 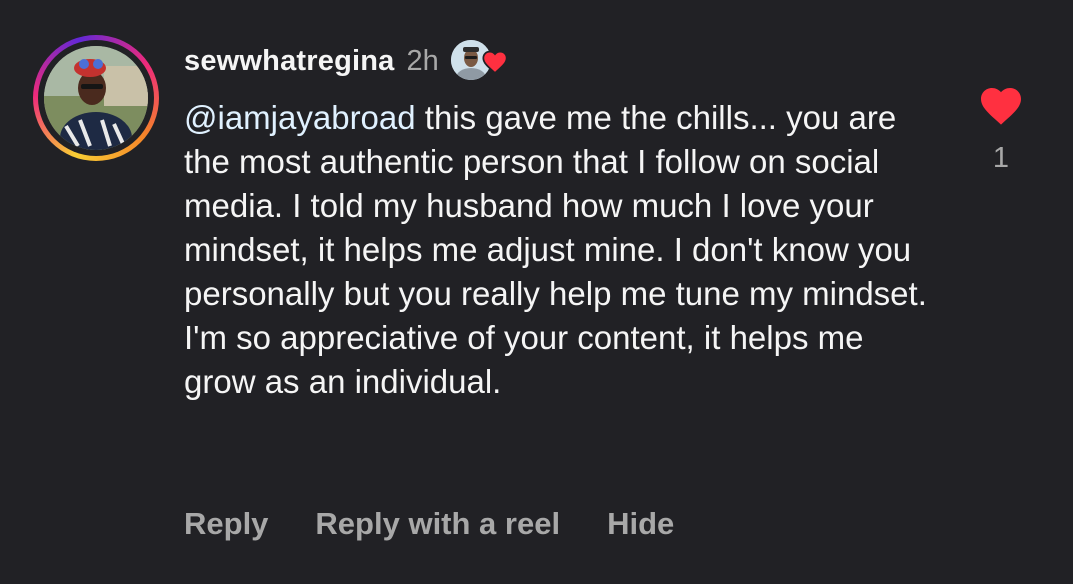 I want to click on hide-button: Hide, so click(x=640, y=524).